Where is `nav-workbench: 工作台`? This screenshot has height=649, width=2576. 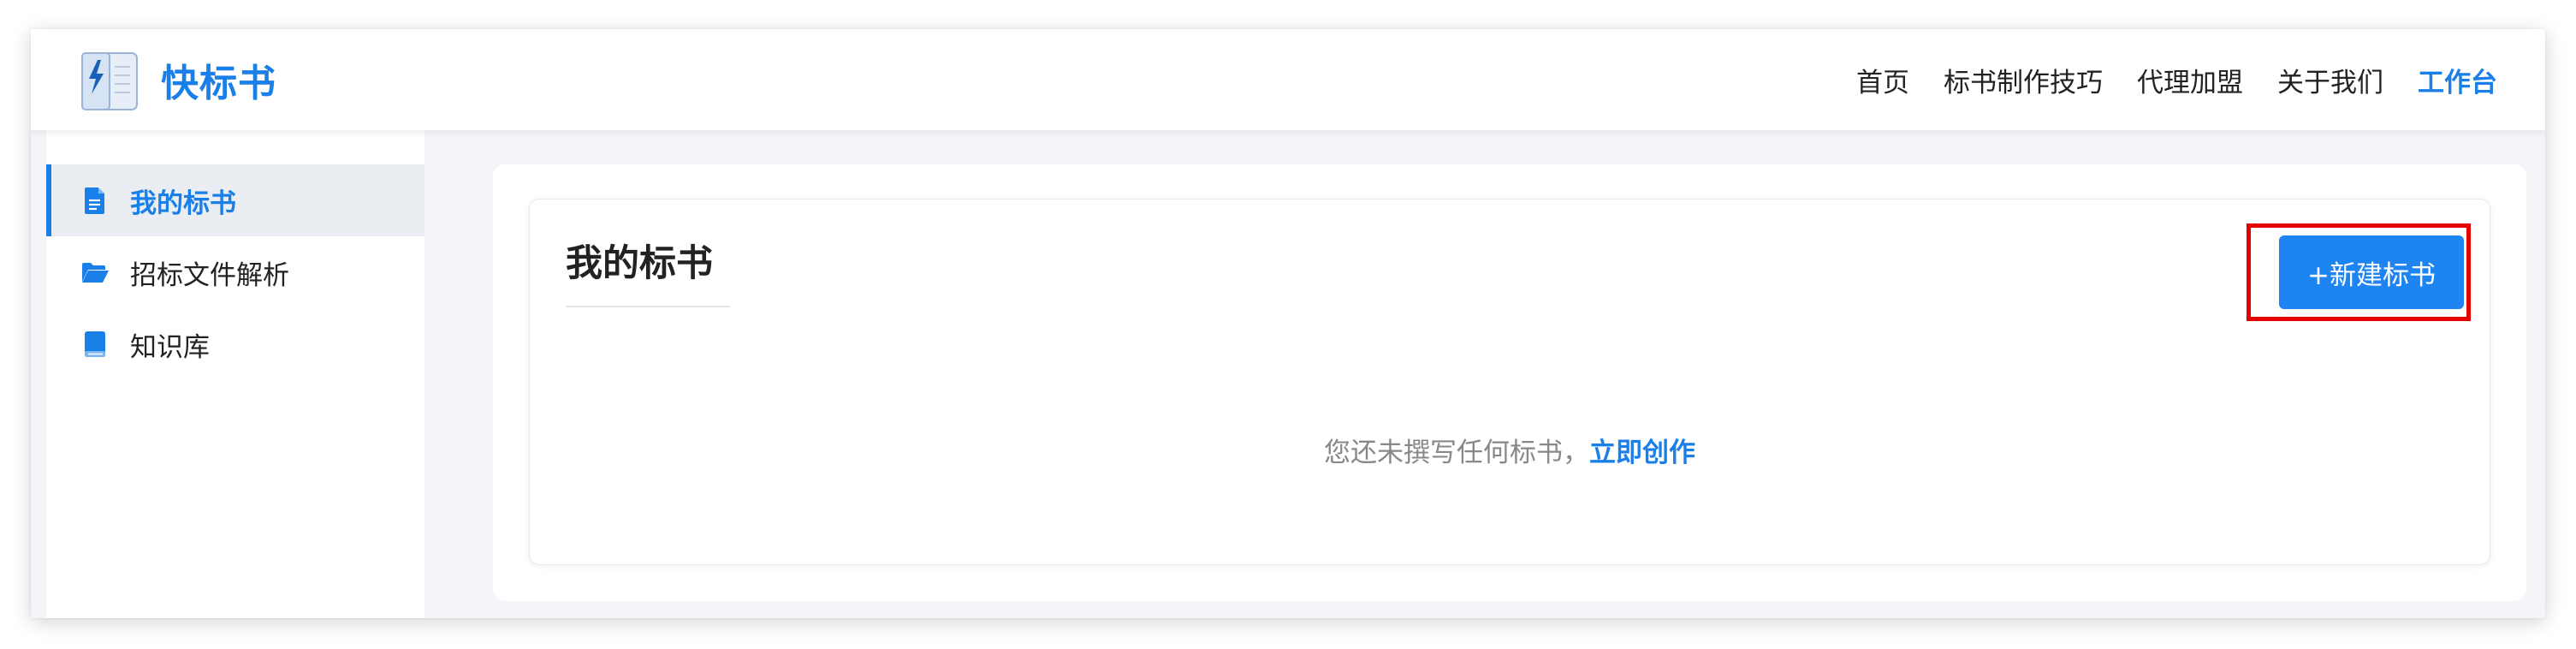
nav-workbench: 工作台 is located at coordinates (2457, 80).